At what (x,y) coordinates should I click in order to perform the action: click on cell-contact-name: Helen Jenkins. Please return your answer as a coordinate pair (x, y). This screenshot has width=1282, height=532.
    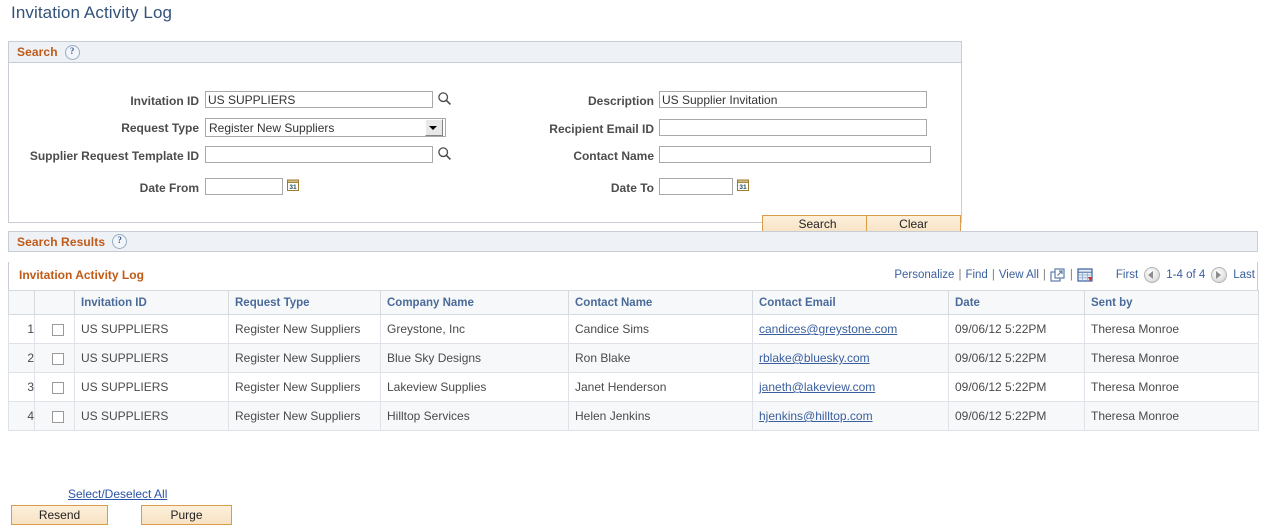
    Looking at the image, I should click on (660, 416).